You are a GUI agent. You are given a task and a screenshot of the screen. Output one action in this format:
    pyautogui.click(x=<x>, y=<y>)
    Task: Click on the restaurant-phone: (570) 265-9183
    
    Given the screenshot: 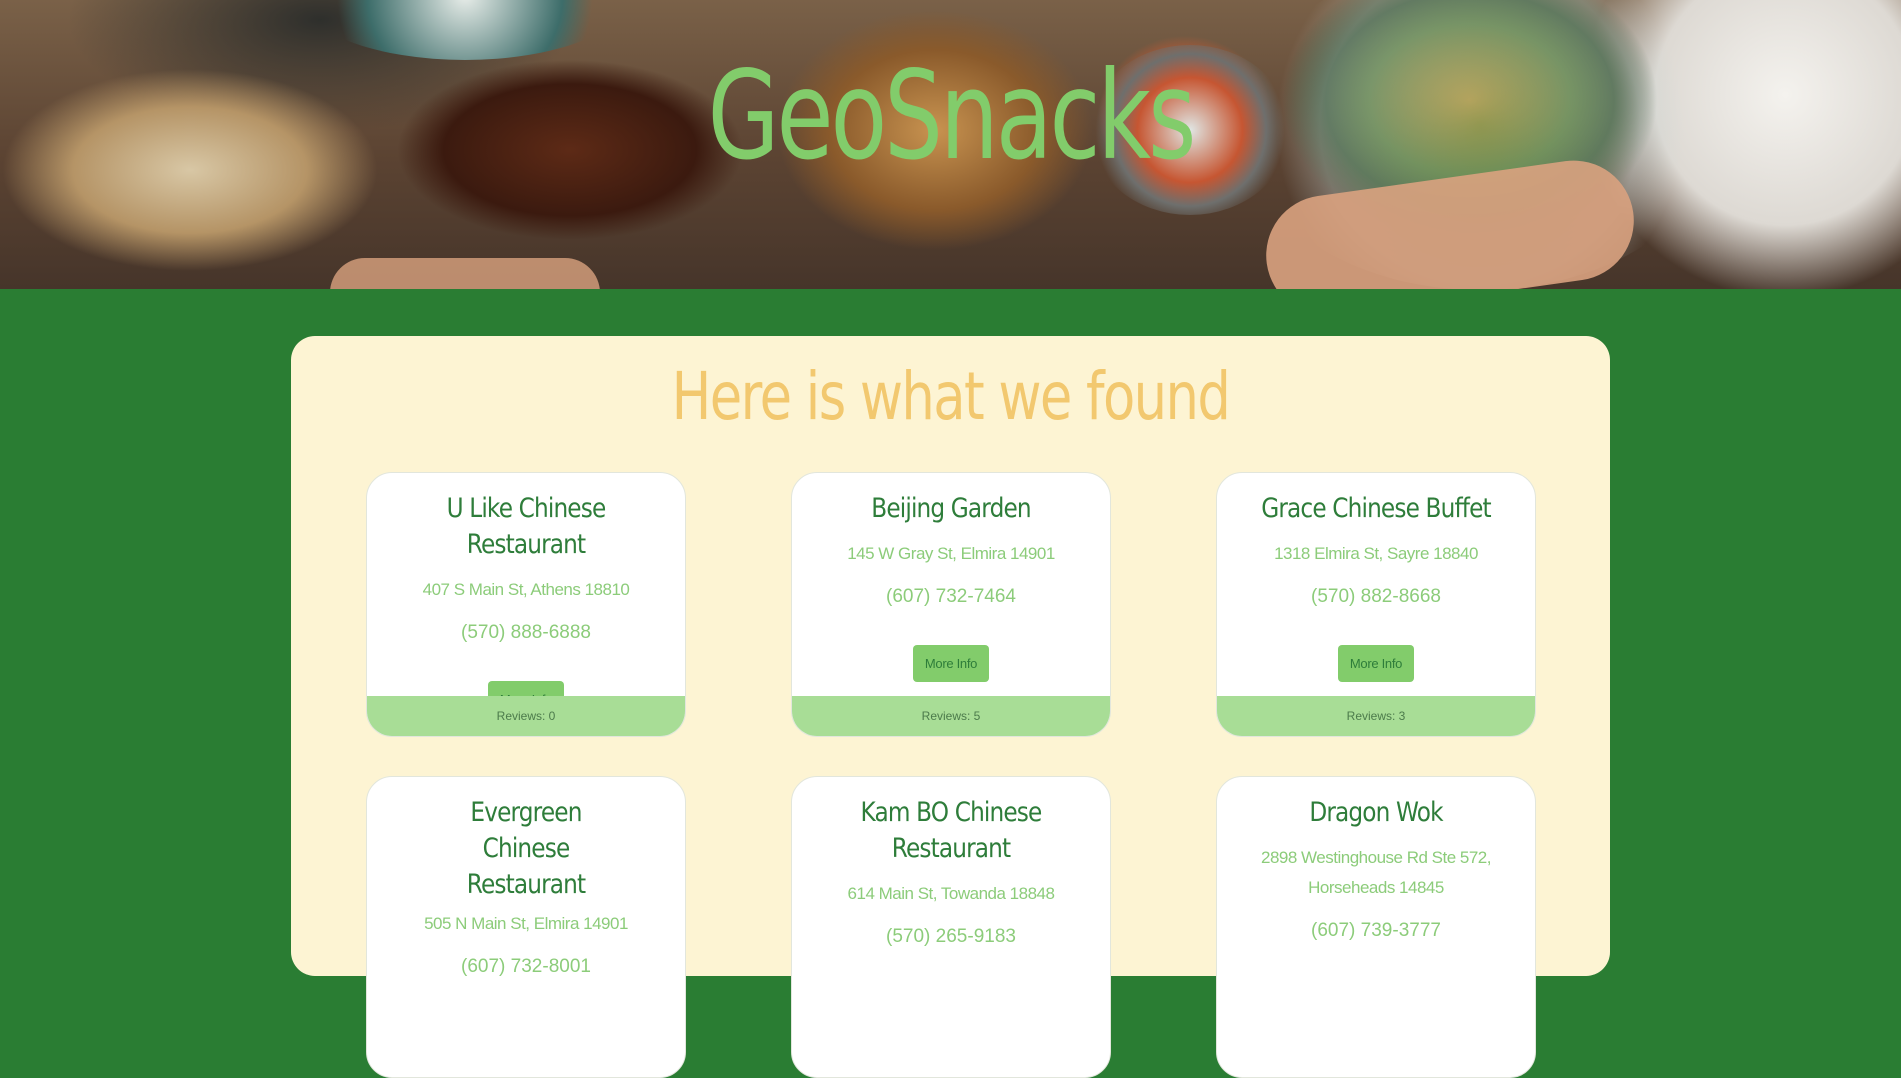 What is the action you would take?
    pyautogui.click(x=951, y=936)
    